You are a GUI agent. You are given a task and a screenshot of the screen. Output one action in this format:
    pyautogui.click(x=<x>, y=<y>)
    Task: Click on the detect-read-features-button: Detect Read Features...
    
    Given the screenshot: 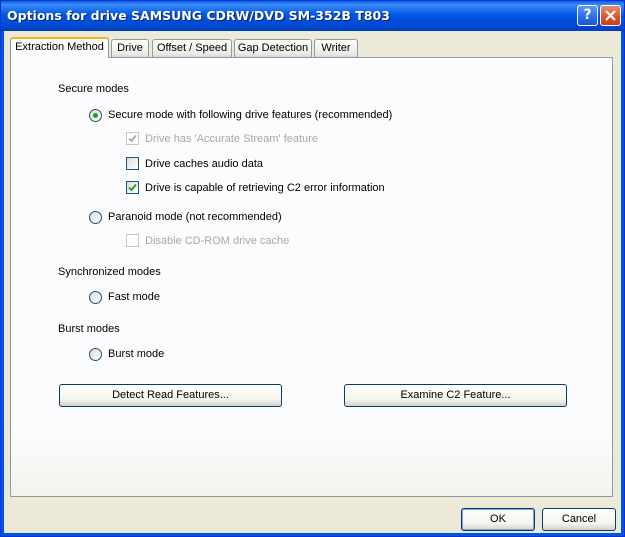 What is the action you would take?
    pyautogui.click(x=170, y=395)
    